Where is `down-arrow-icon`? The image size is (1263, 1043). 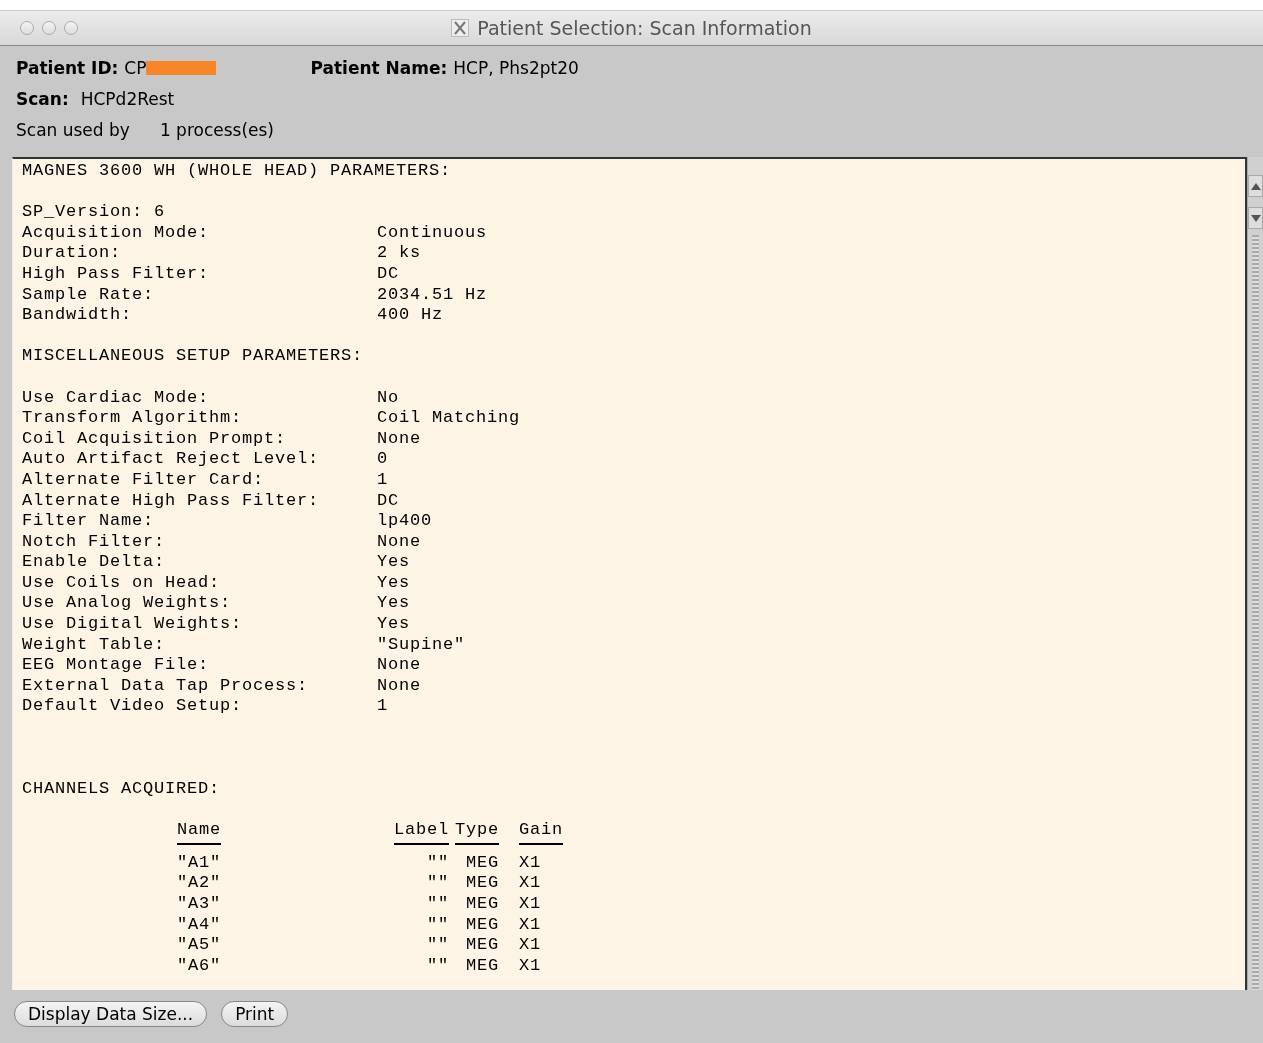 down-arrow-icon is located at coordinates (1255, 218).